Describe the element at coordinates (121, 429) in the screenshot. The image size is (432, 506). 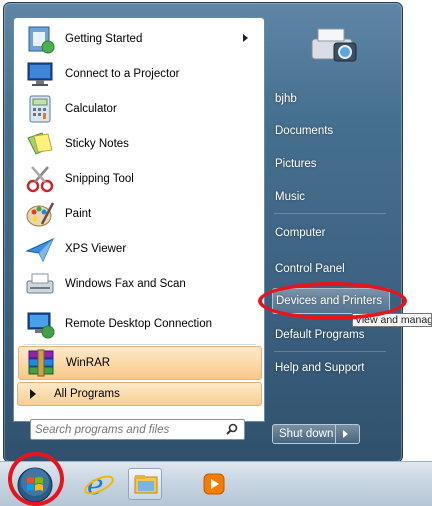
I see `search-input` at that location.